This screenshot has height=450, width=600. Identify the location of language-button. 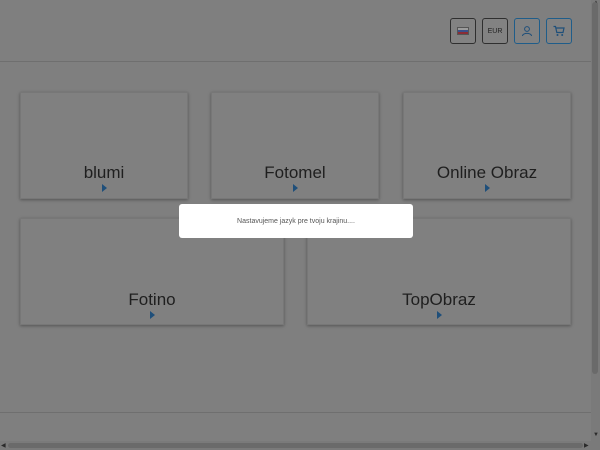
(463, 31).